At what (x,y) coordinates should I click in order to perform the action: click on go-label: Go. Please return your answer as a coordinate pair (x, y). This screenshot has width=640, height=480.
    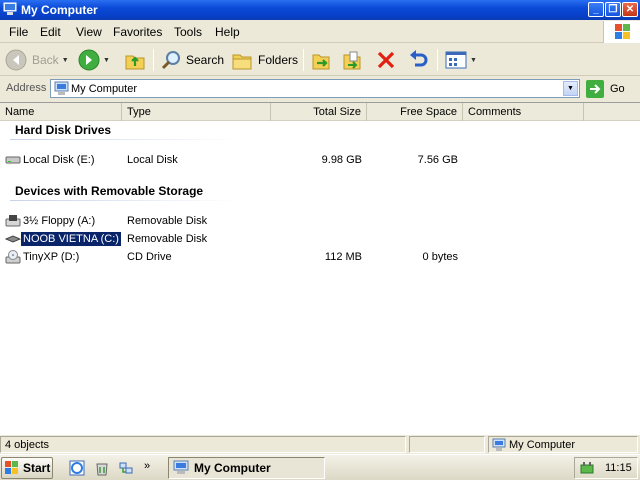
    Looking at the image, I should click on (617, 89).